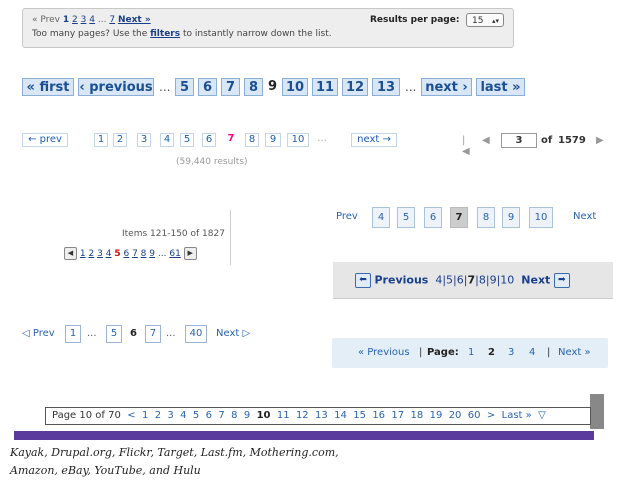 The height and width of the screenshot is (490, 622). I want to click on mothering-page-4: 4, so click(381, 217).